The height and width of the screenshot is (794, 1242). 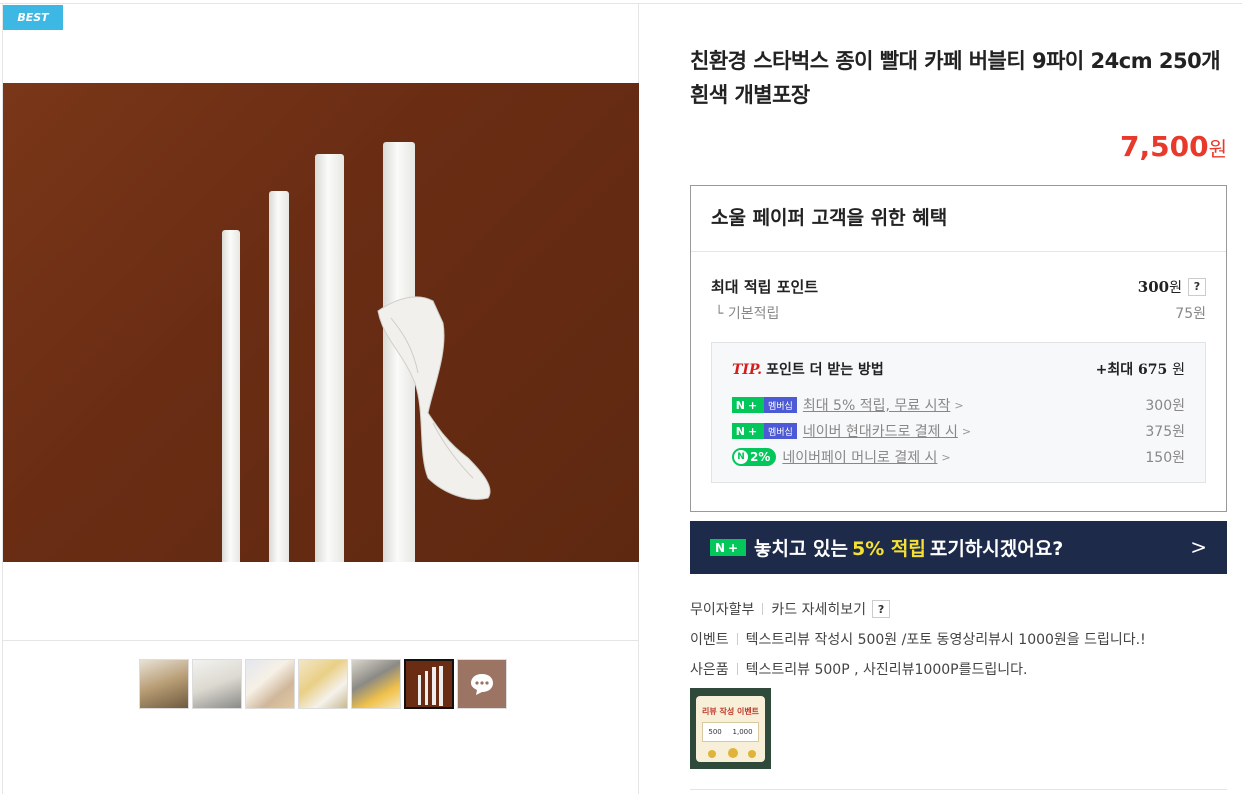 What do you see at coordinates (765, 287) in the screenshot?
I see `max-points-label: 최대 적립 포인트` at bounding box center [765, 287].